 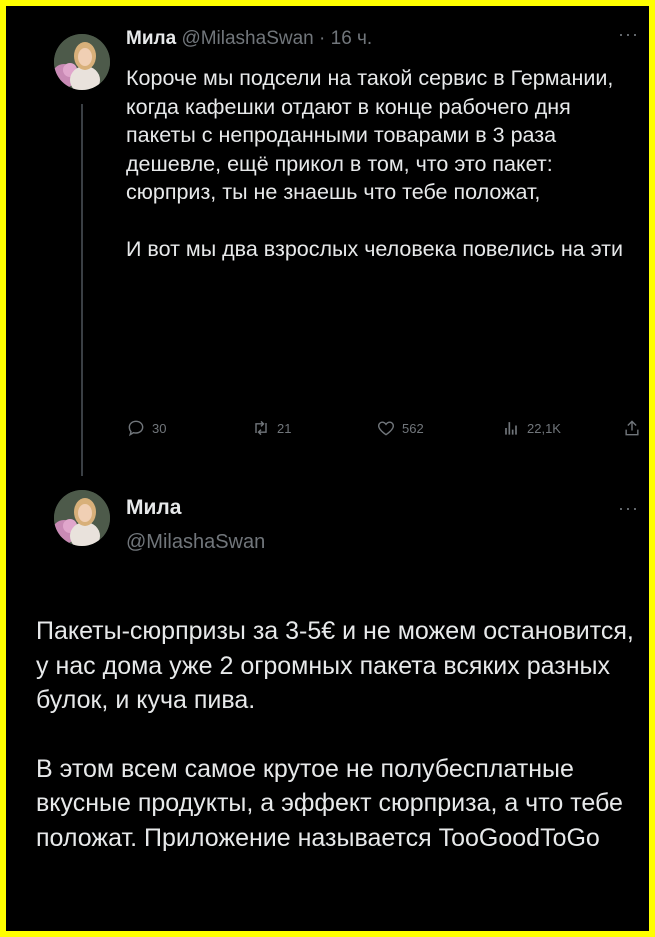 I want to click on retweet-count: 21, so click(x=284, y=428).